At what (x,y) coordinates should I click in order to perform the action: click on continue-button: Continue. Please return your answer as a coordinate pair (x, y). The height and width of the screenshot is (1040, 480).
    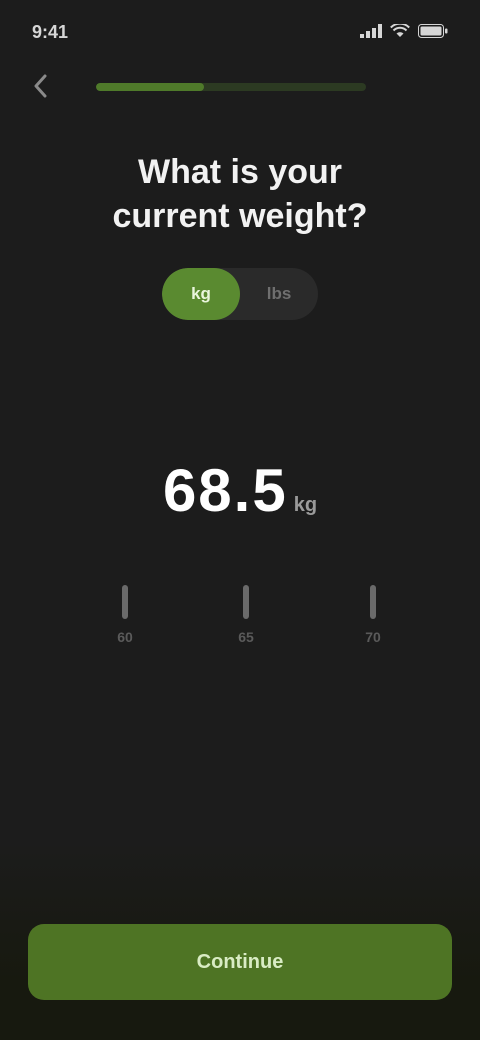
    Looking at the image, I should click on (240, 962).